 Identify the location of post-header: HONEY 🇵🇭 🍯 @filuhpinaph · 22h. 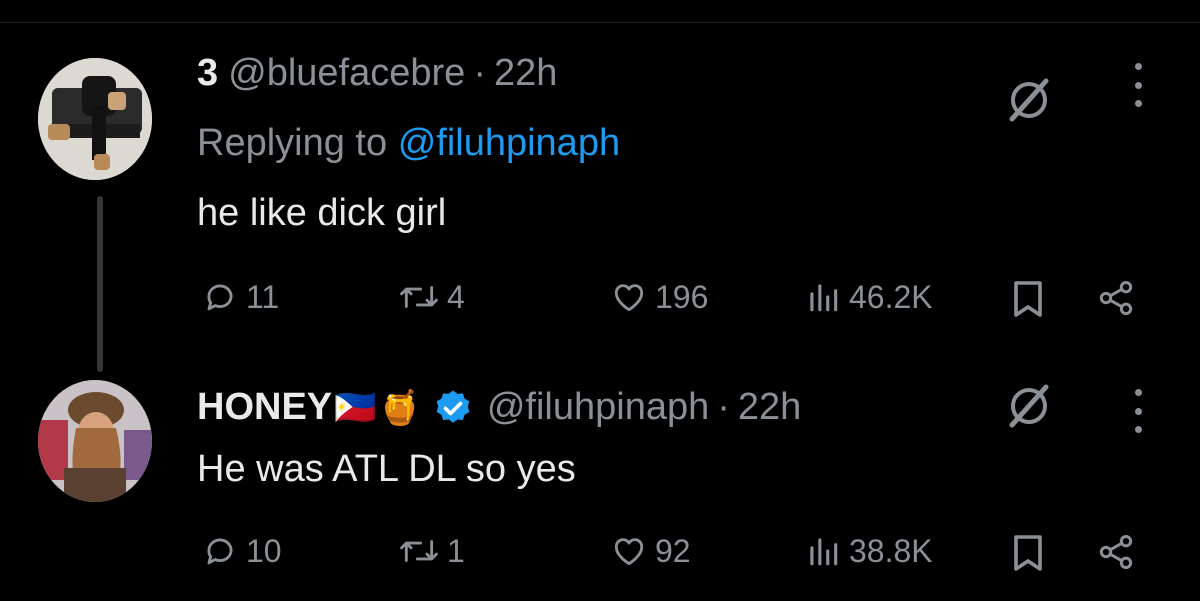
(499, 407).